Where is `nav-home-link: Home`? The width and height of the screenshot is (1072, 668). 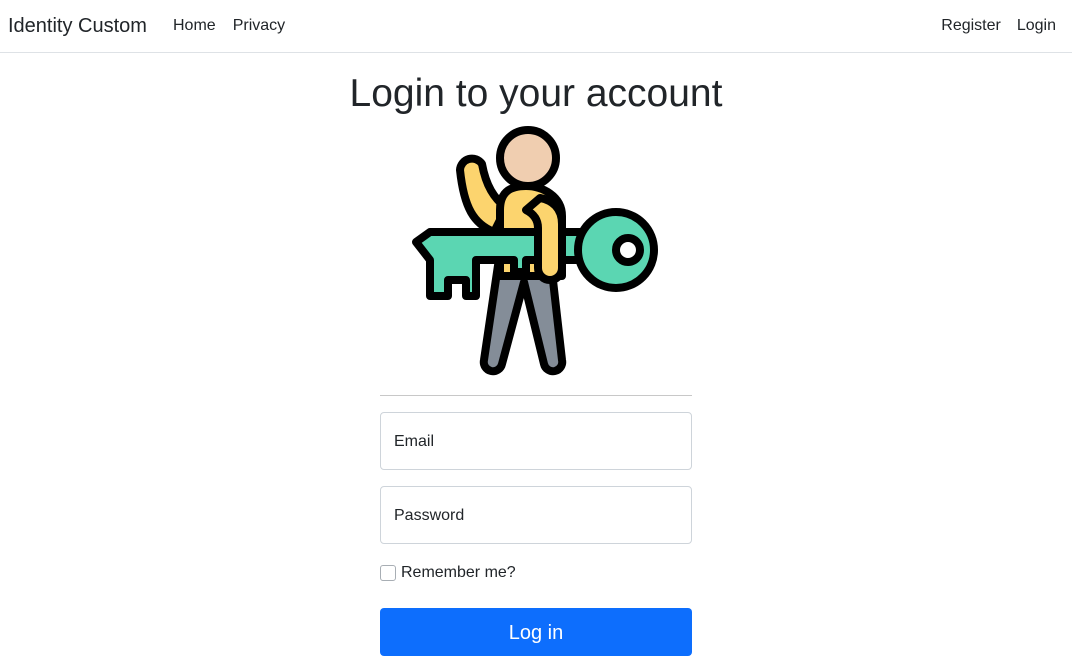
nav-home-link: Home is located at coordinates (194, 26).